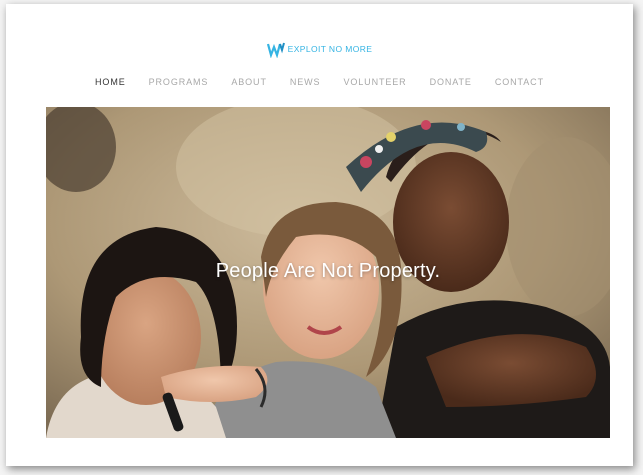 The width and height of the screenshot is (643, 475). I want to click on nav-volunteer: VOLUNTEER, so click(374, 82).